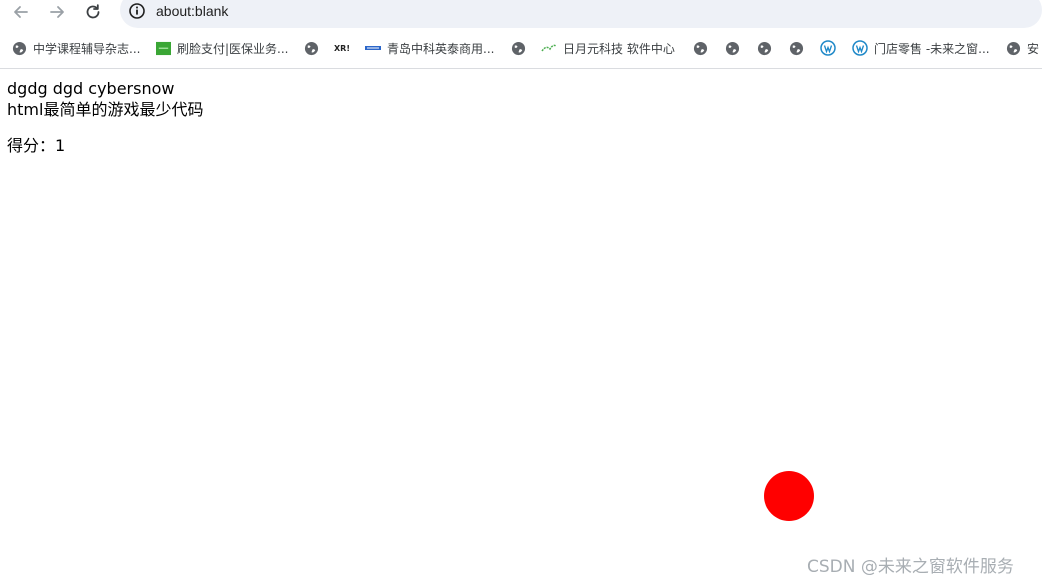 This screenshot has height=579, width=1042. Describe the element at coordinates (163, 48) in the screenshot. I see `green-square-icon` at that location.